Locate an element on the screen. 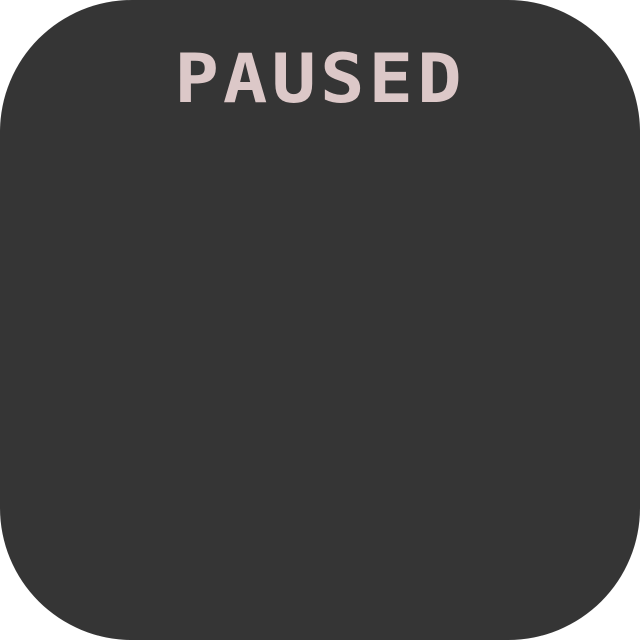 This screenshot has width=640, height=640. paused-title: PAUSED is located at coordinates (320, 79).